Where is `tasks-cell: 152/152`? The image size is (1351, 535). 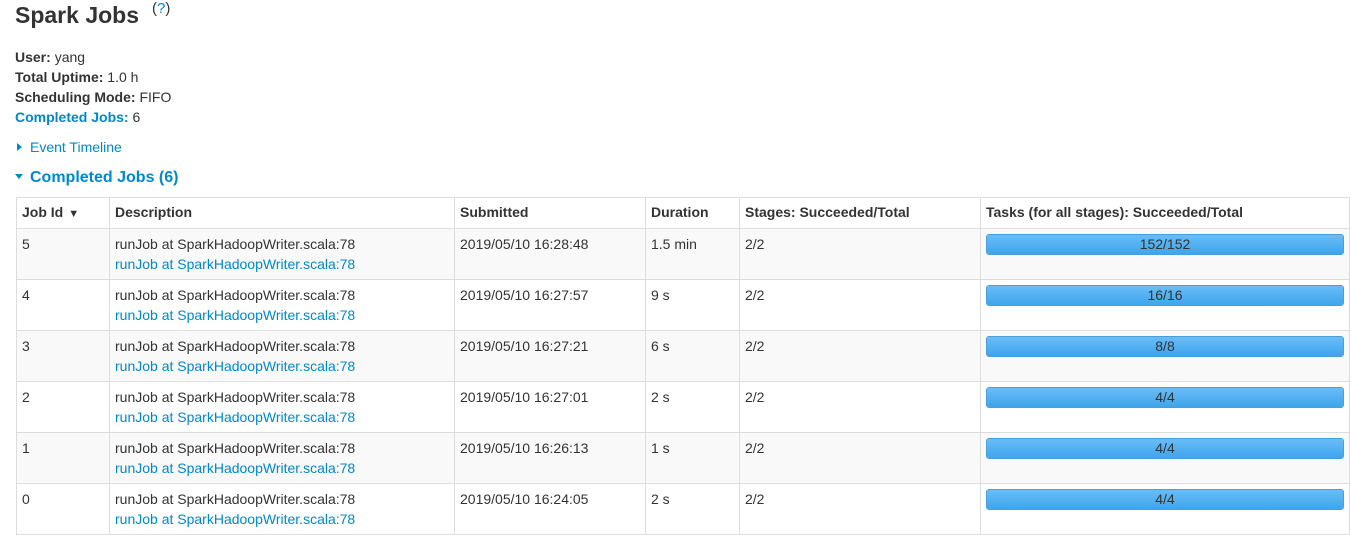
tasks-cell: 152/152 is located at coordinates (1165, 254).